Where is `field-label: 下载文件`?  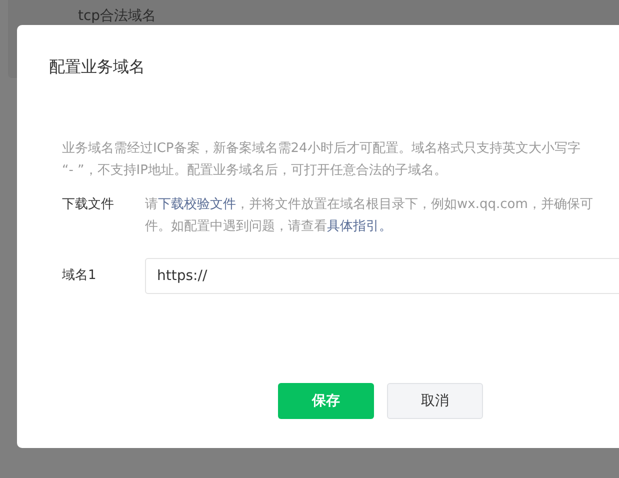 field-label: 下载文件 is located at coordinates (88, 205).